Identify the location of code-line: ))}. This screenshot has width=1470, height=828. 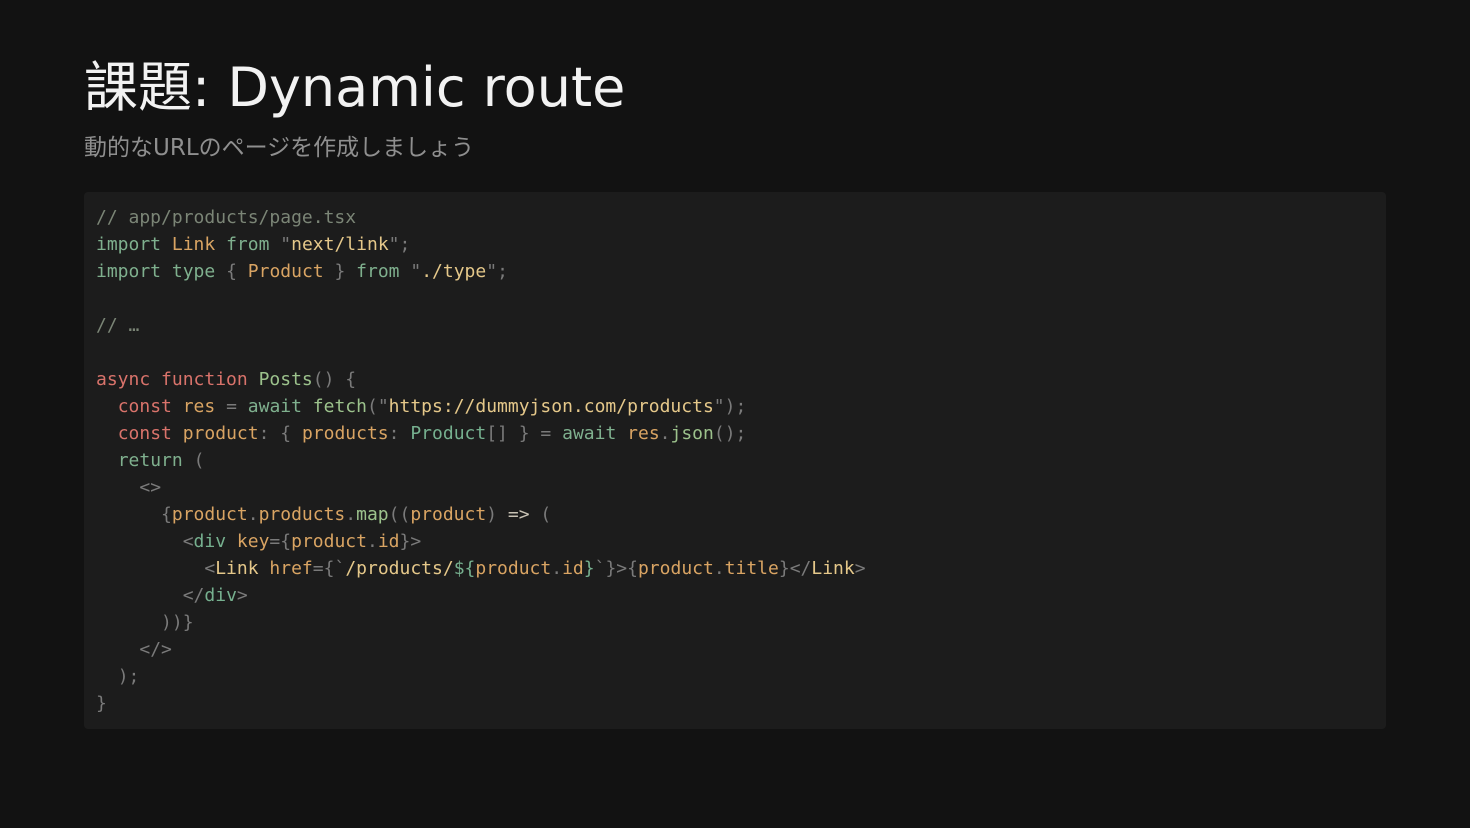
(735, 622).